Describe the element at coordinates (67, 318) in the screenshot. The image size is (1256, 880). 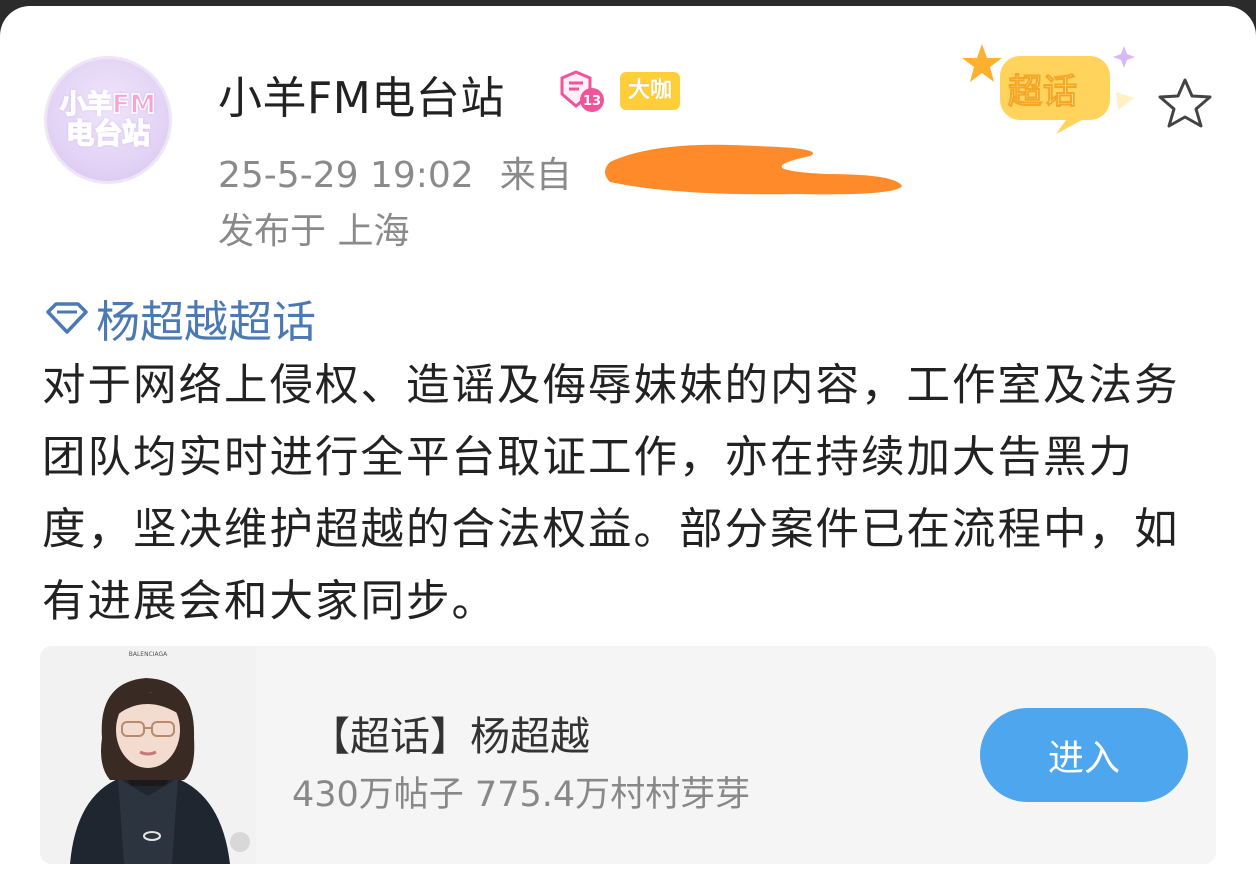
I see `diamond-icon` at that location.